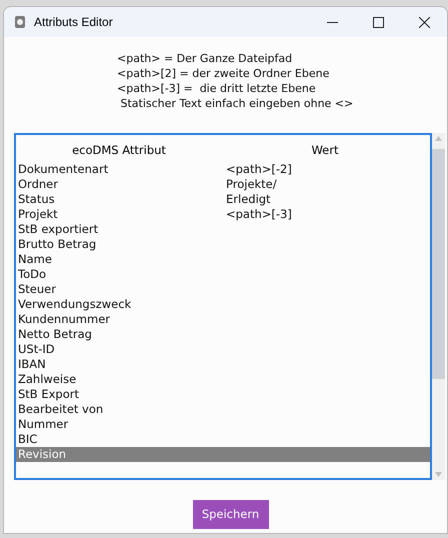 The image size is (448, 538). What do you see at coordinates (59, 229) in the screenshot?
I see `attribute-cell-text: StB exportiert` at bounding box center [59, 229].